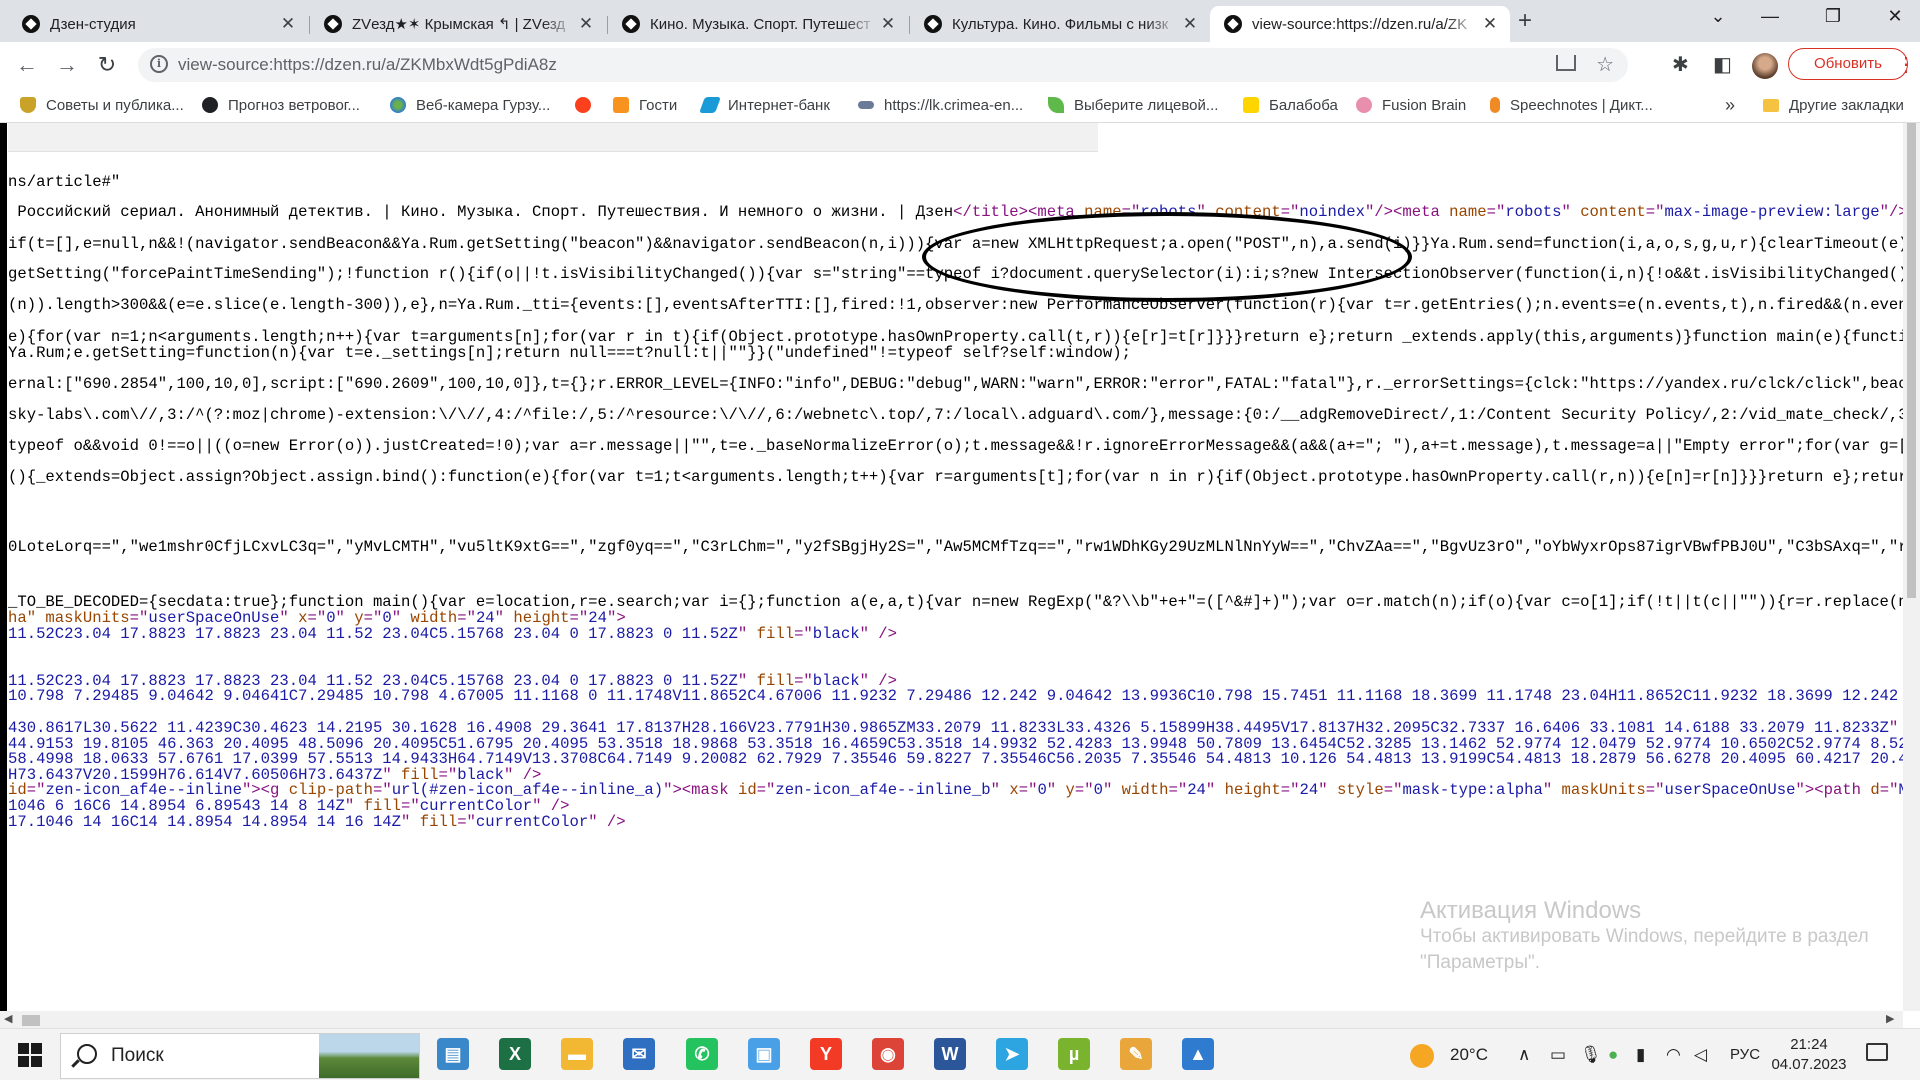 The width and height of the screenshot is (1920, 1080). I want to click on weather-icon, so click(1422, 1054).